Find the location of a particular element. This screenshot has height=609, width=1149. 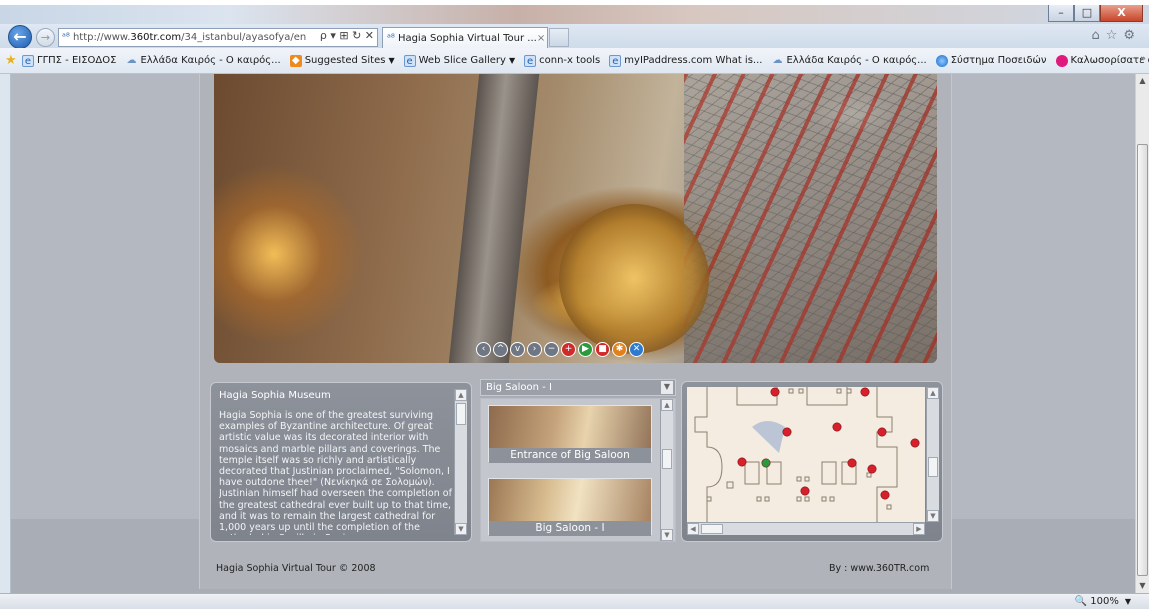

floor-plan-svg is located at coordinates (807, 454).